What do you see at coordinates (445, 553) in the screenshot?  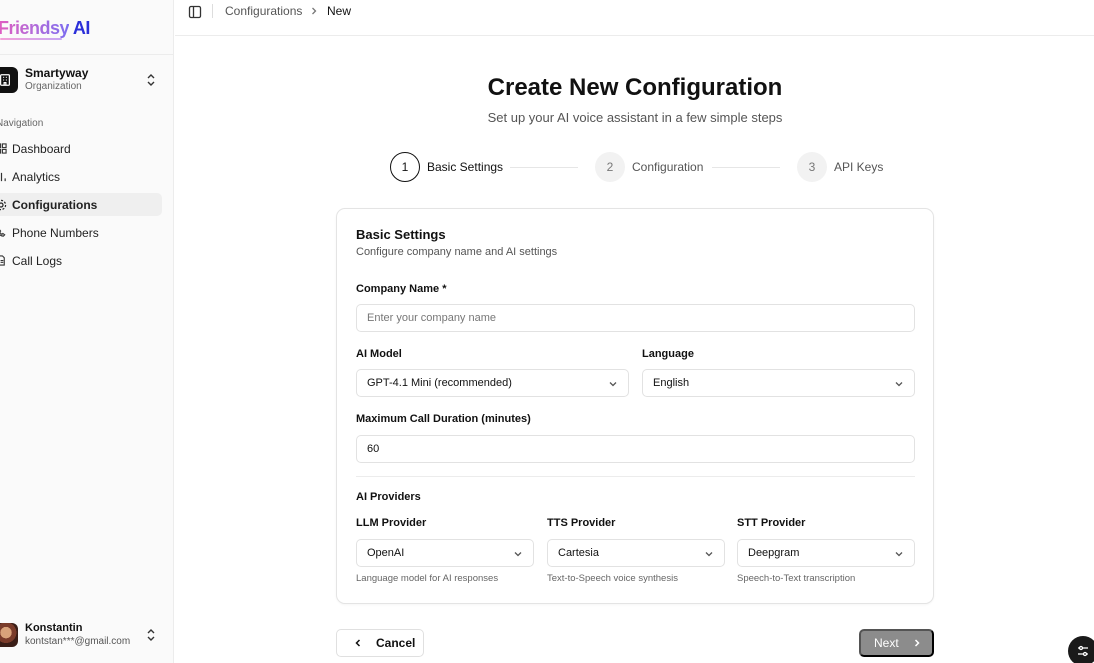 I see `llm-provider-select: OpenAI` at bounding box center [445, 553].